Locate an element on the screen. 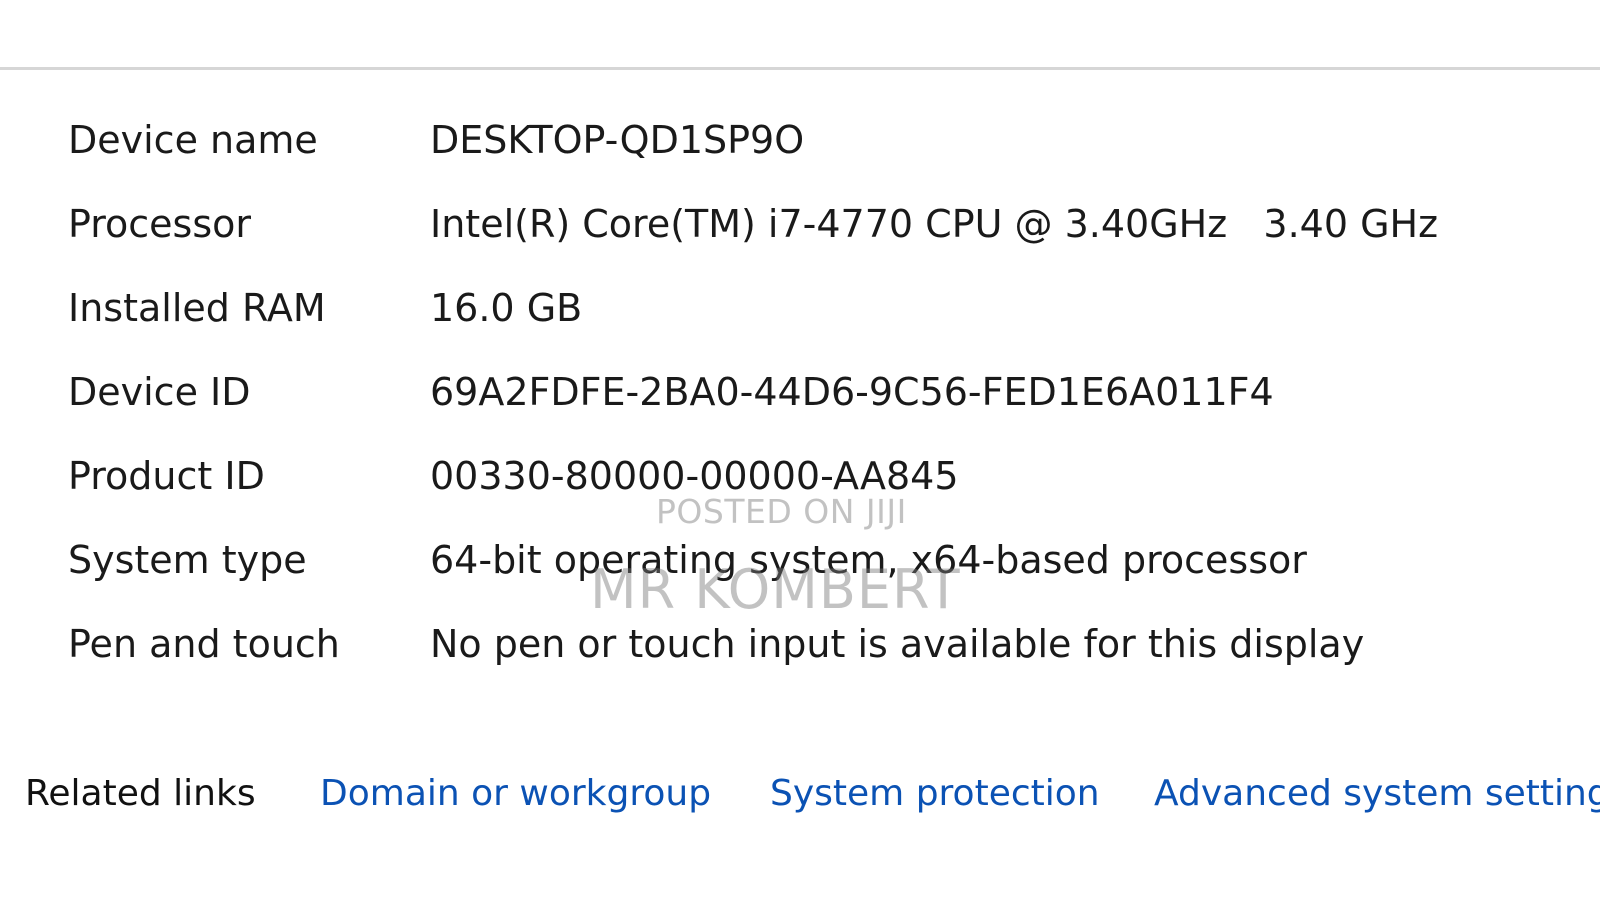 The image size is (1600, 900). top-divider is located at coordinates (800, 68).